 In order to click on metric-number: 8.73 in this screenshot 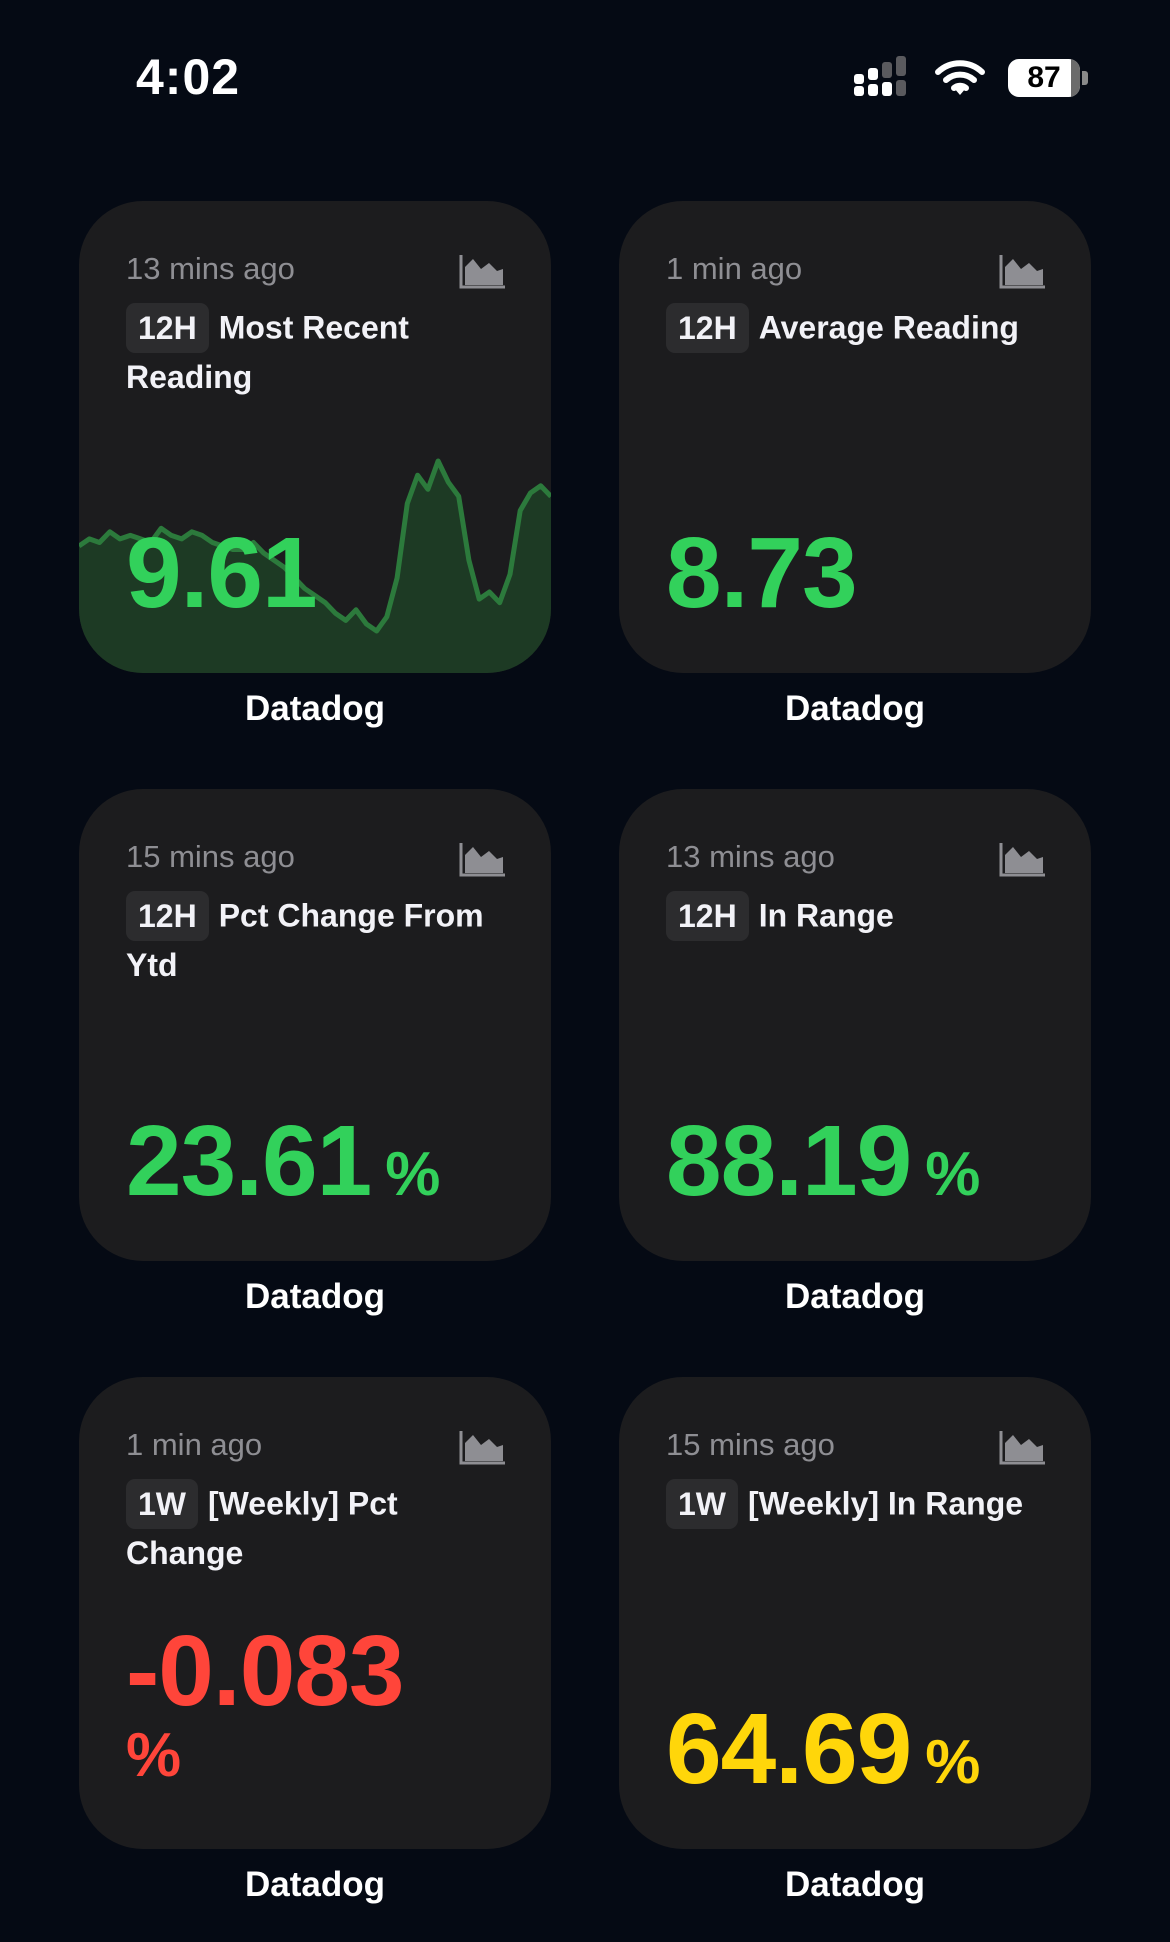, I will do `click(762, 573)`.